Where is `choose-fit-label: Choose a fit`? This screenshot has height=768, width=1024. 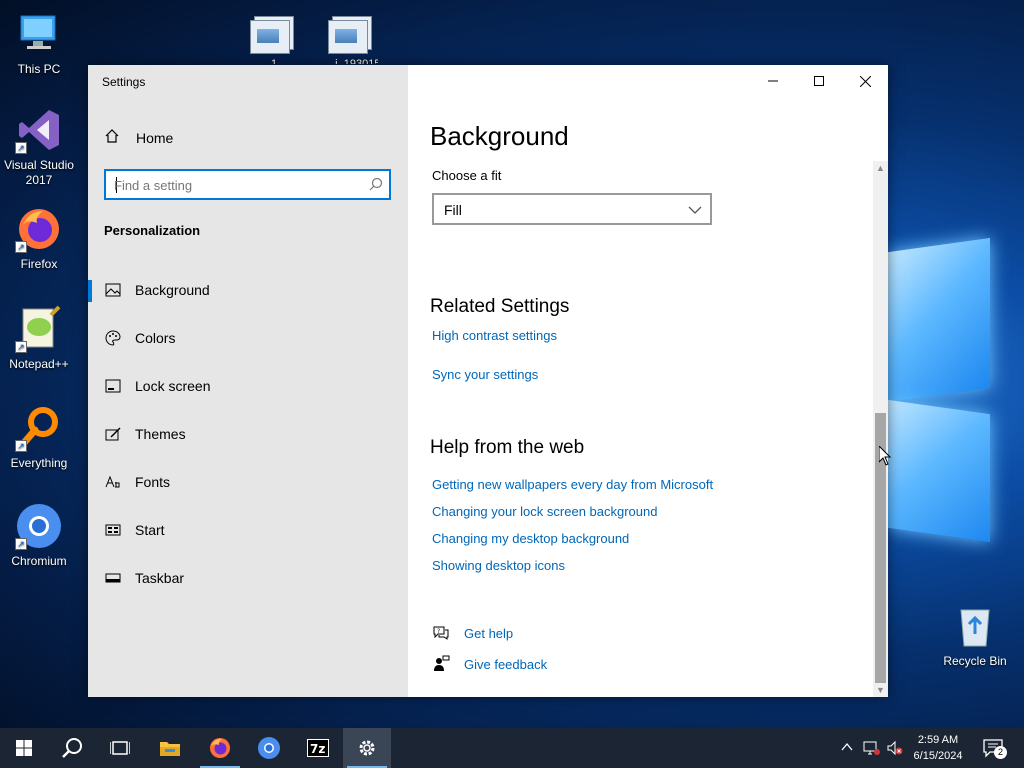 choose-fit-label: Choose a fit is located at coordinates (467, 175).